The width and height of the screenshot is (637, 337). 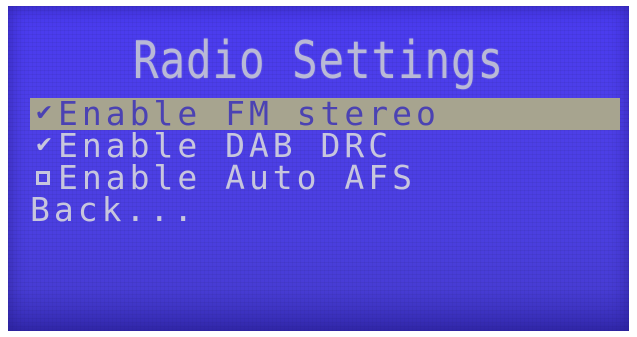 I want to click on checkbox-empty-icon, so click(x=43, y=178).